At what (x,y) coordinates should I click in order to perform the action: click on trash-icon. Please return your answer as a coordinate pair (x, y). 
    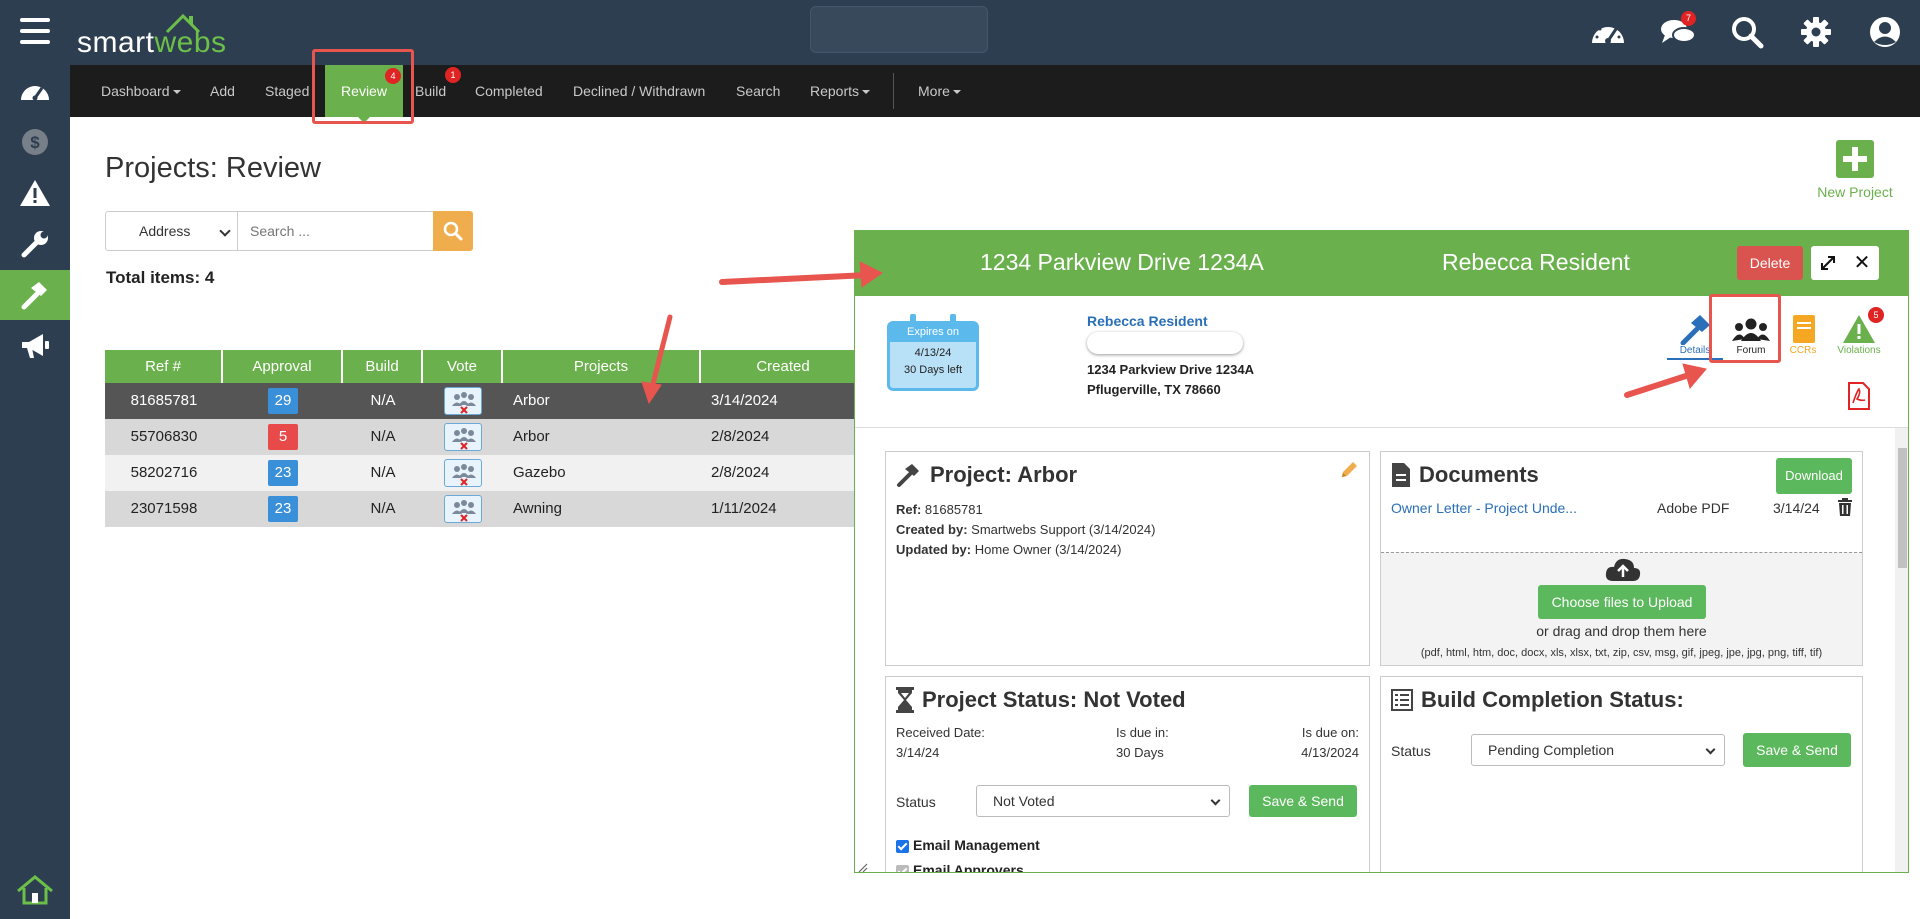
    Looking at the image, I should click on (1845, 509).